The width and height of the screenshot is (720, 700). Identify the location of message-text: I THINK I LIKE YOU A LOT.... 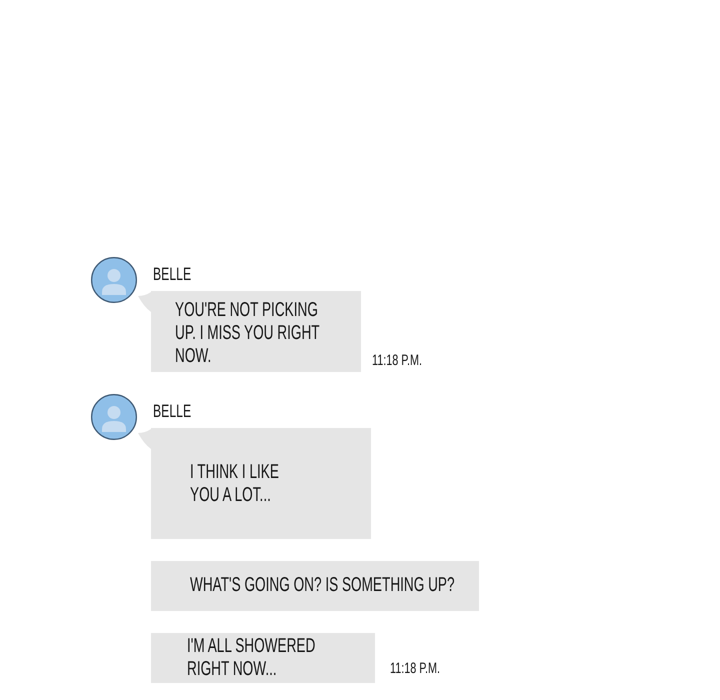
(234, 484).